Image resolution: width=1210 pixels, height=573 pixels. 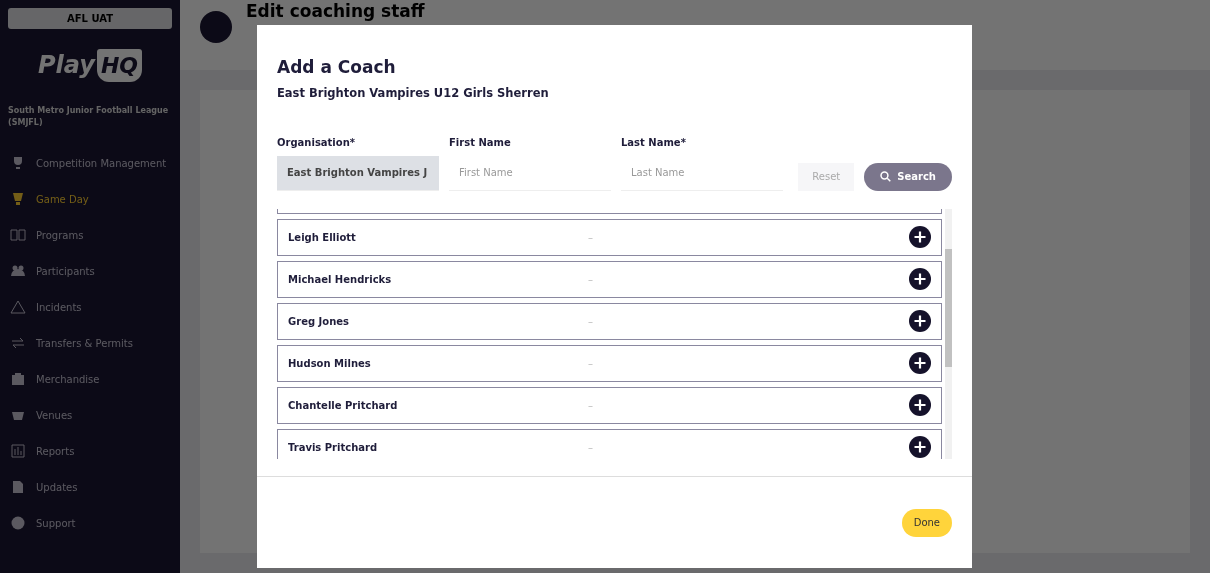 I want to click on search-icon, so click(x=886, y=177).